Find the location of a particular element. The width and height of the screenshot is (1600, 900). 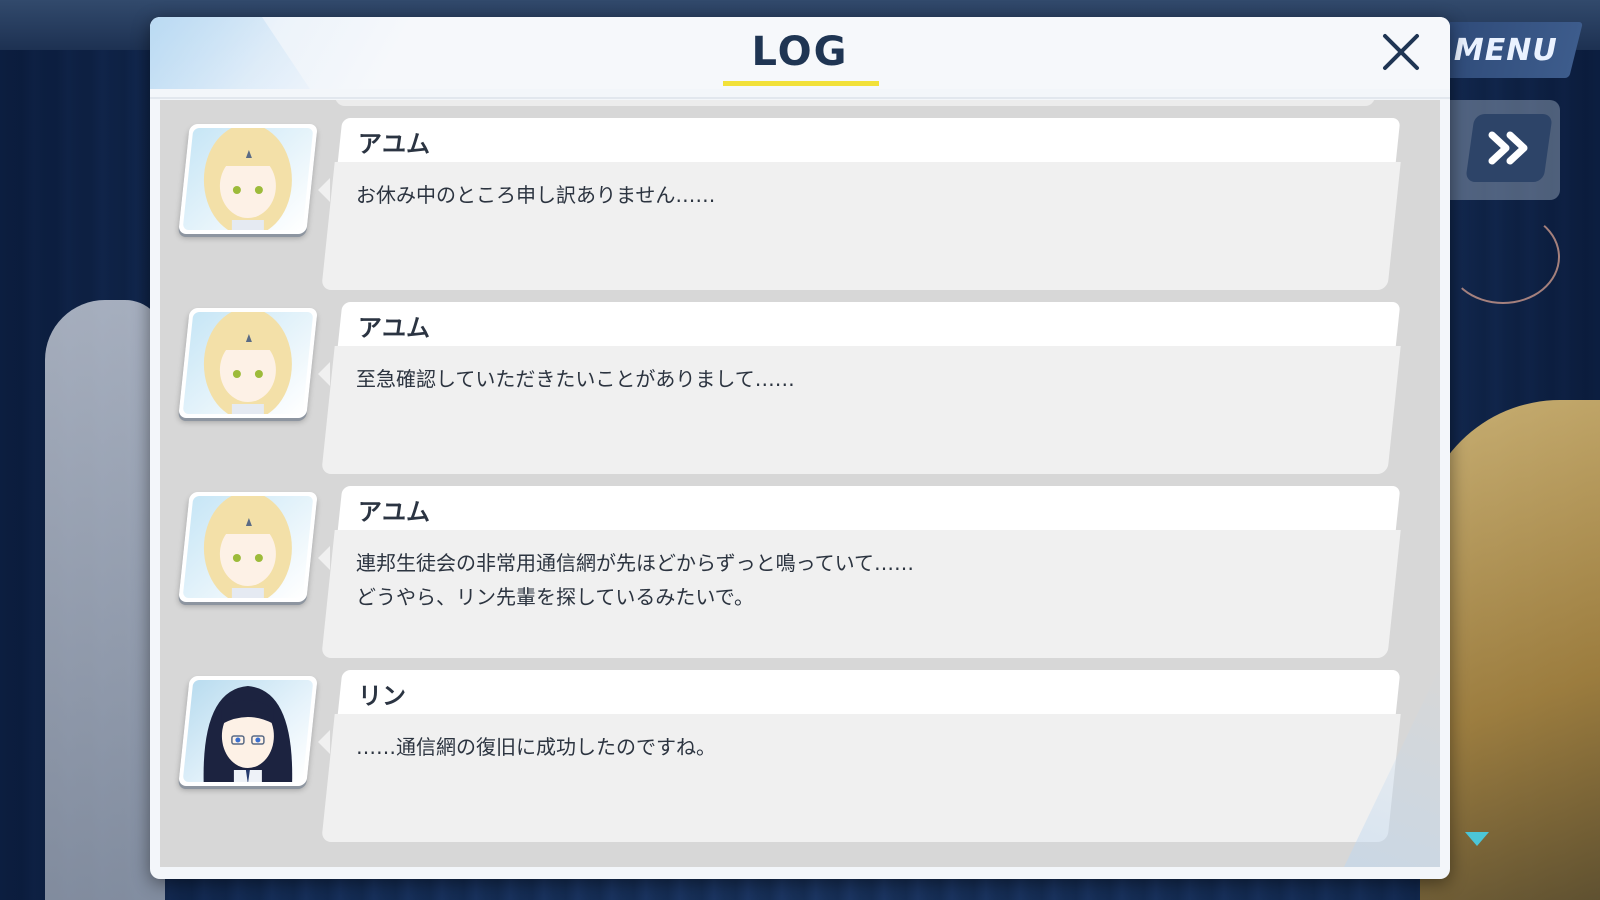

fast-forward-icon is located at coordinates (1508, 148).